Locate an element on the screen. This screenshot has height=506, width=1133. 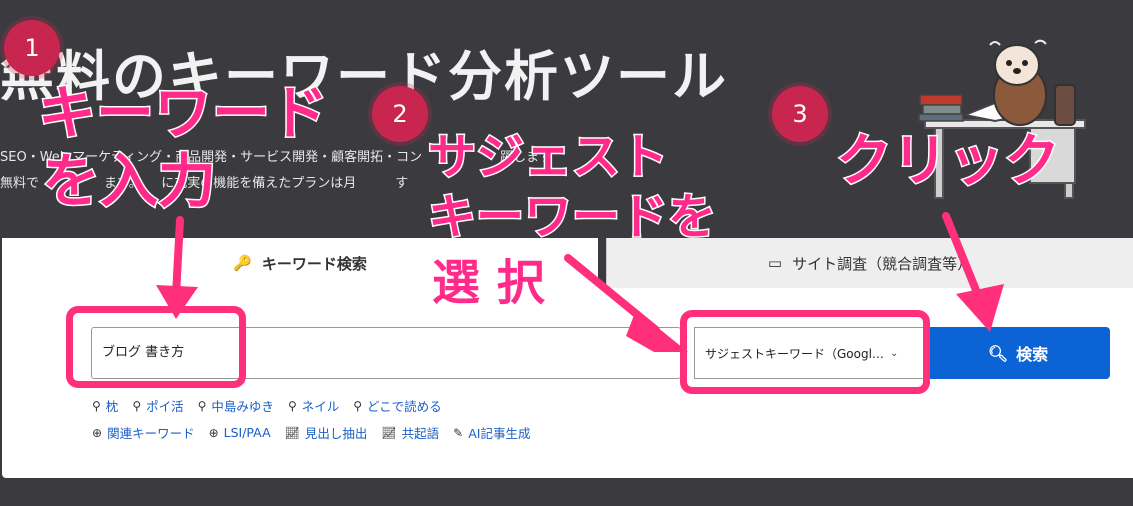
step-badge-2: 2 is located at coordinates (400, 114).